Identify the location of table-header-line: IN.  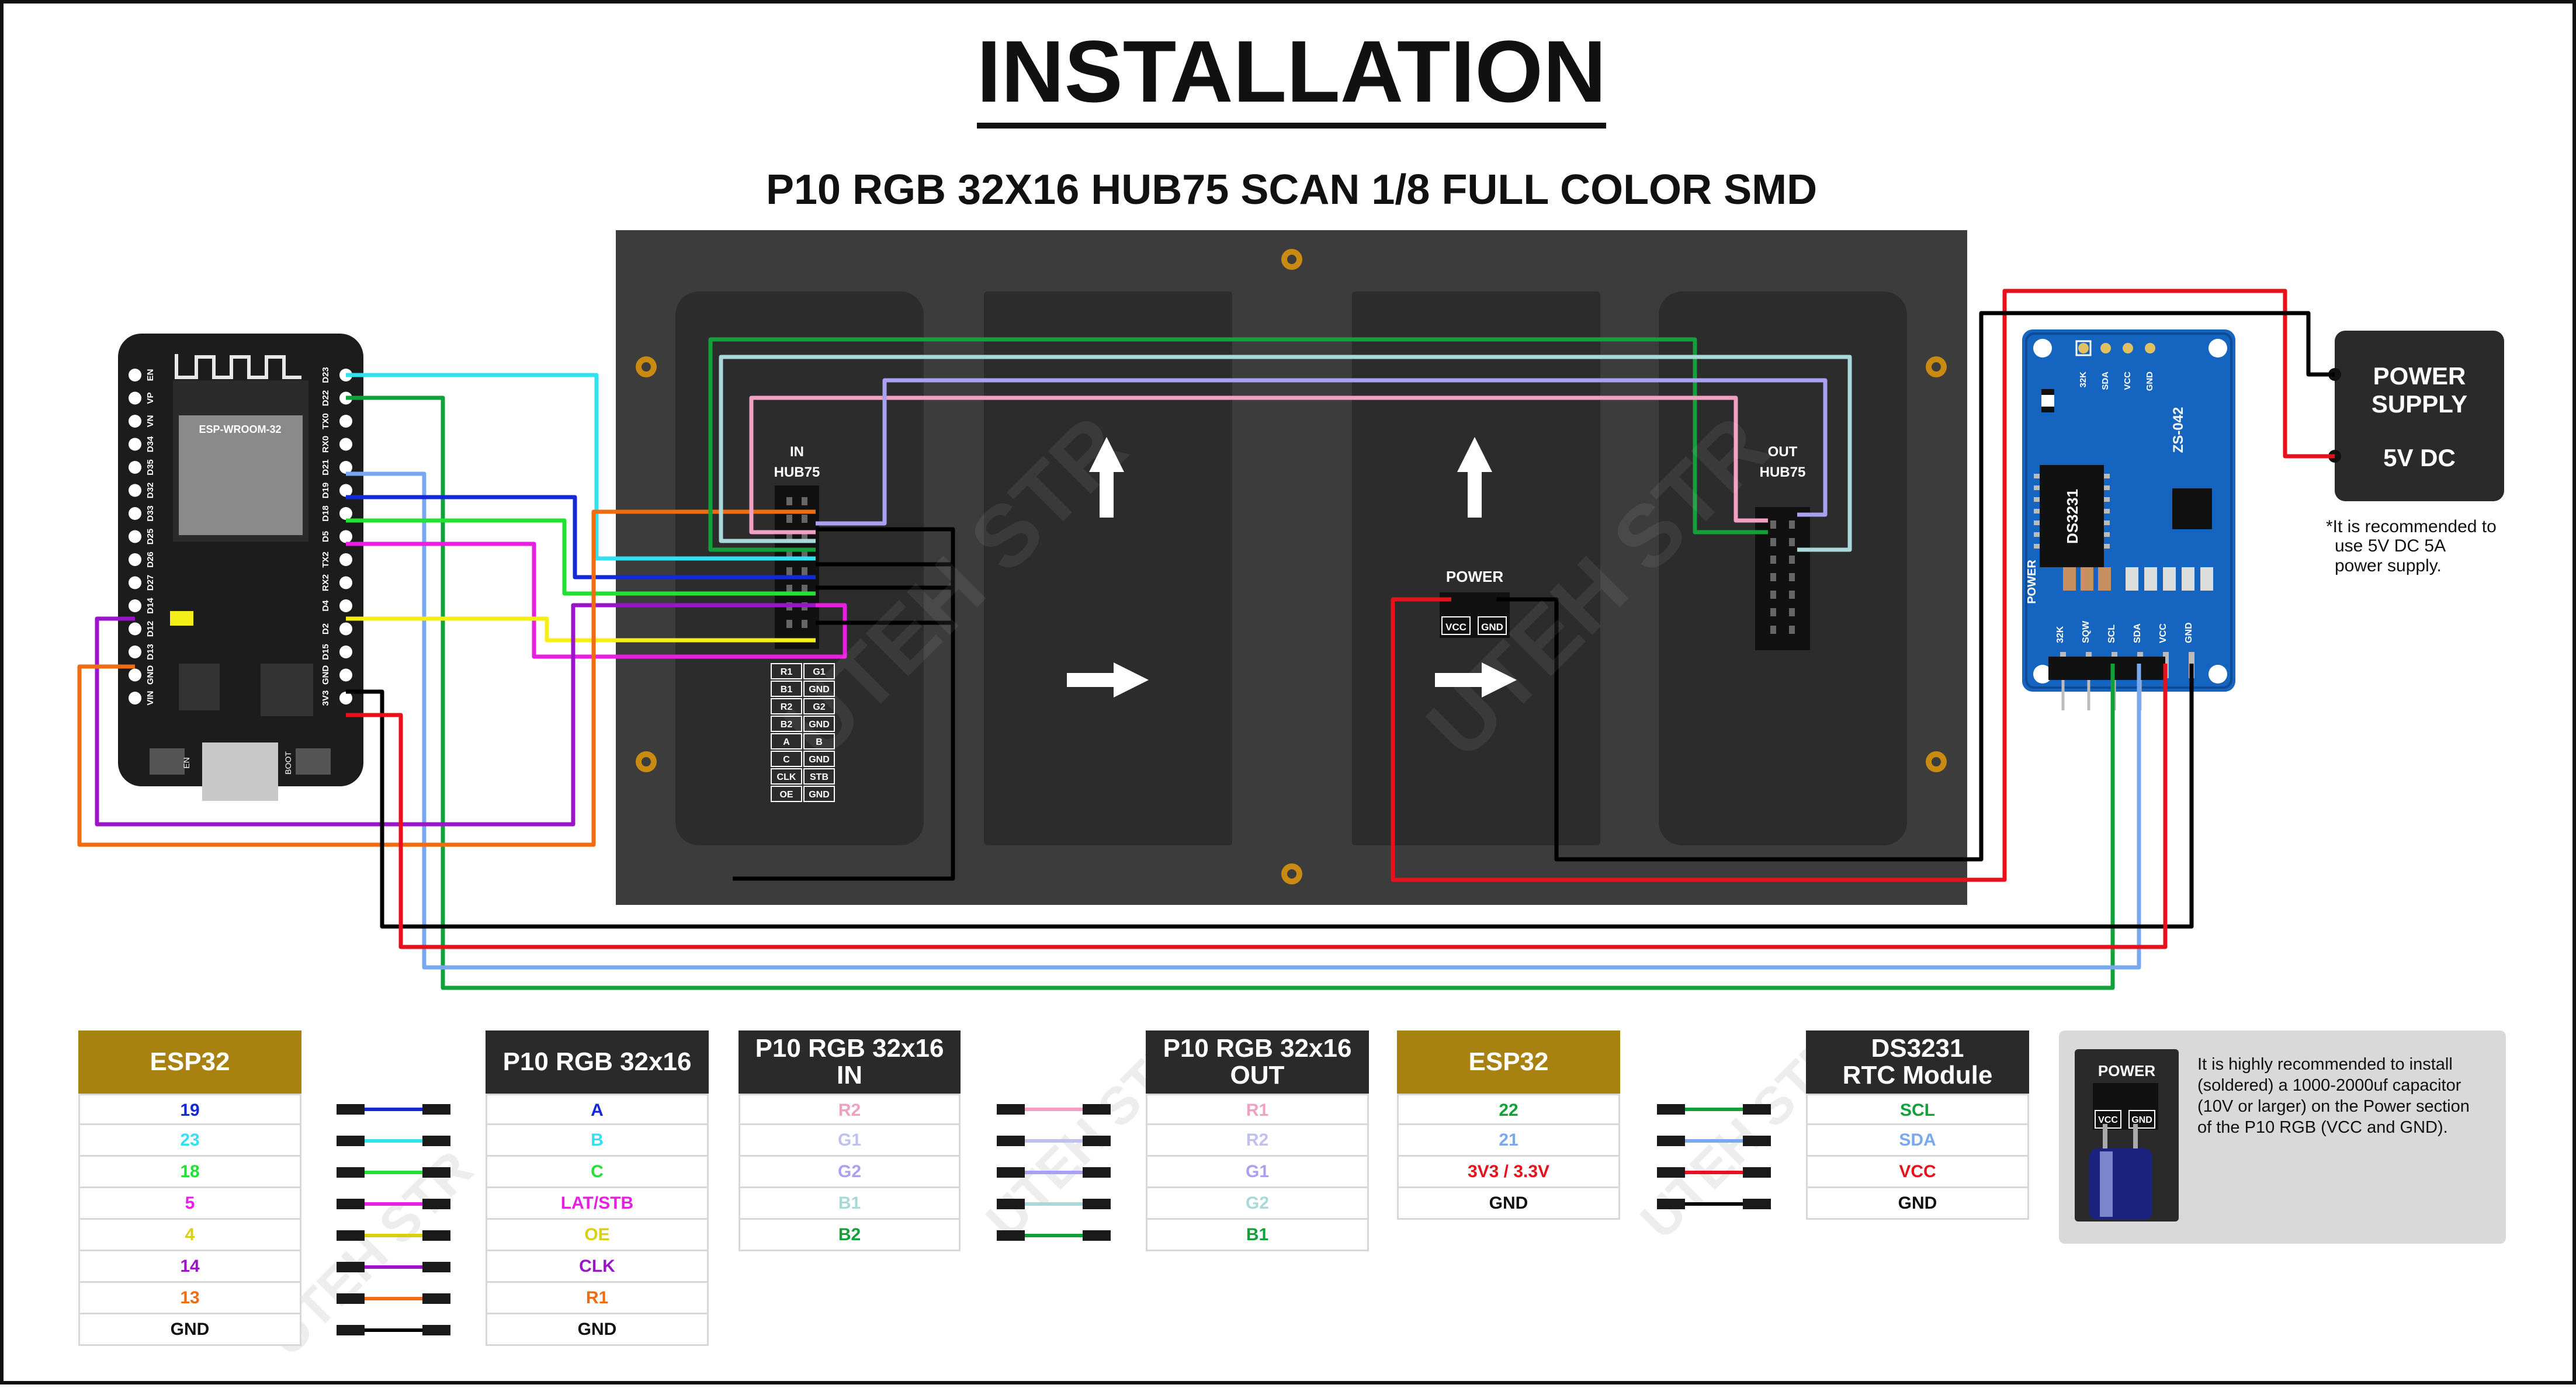
(850, 1075).